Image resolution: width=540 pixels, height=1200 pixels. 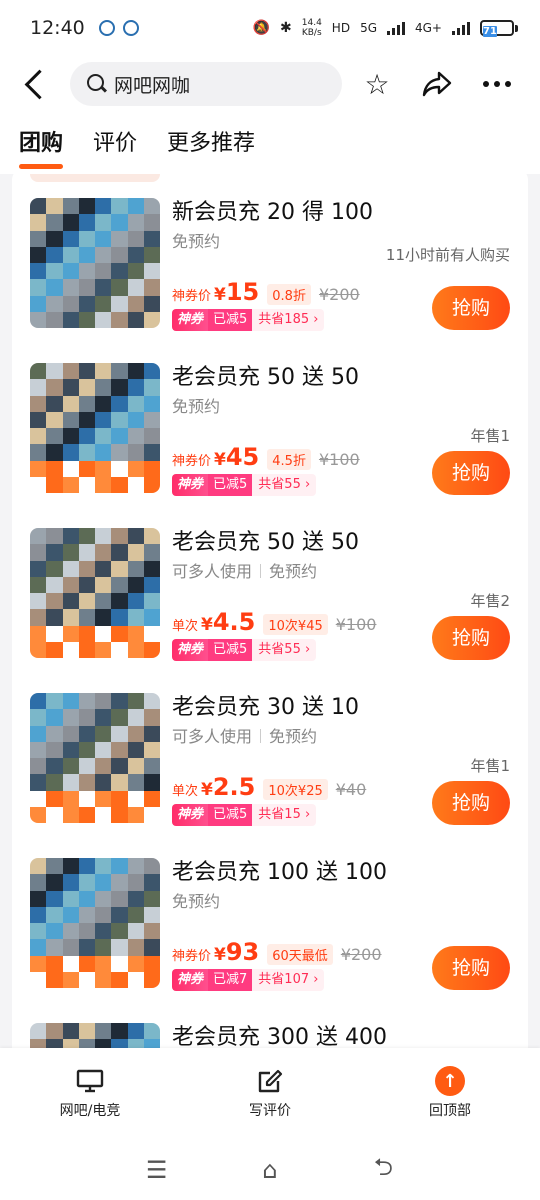 I want to click on deal-title: 老会员充 30 送 10, so click(x=265, y=707).